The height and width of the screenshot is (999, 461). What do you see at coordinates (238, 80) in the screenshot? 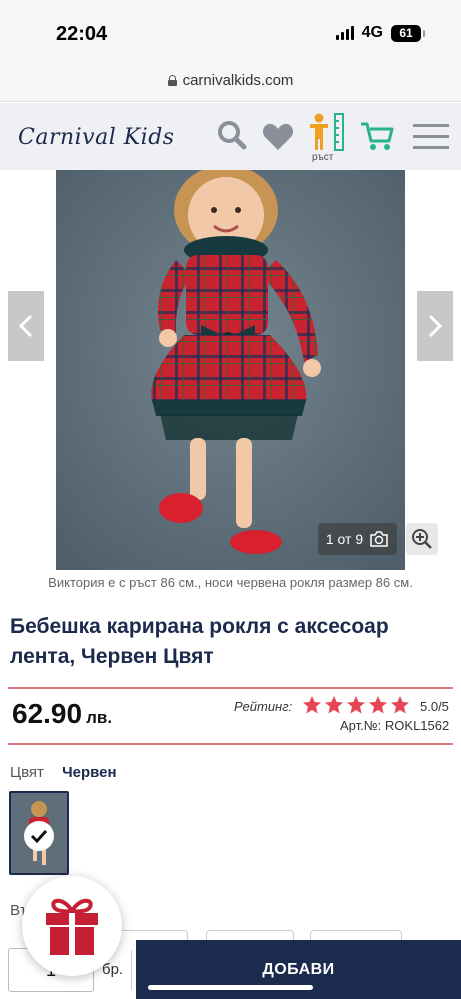
I see `url-text: carnivalkids.com` at bounding box center [238, 80].